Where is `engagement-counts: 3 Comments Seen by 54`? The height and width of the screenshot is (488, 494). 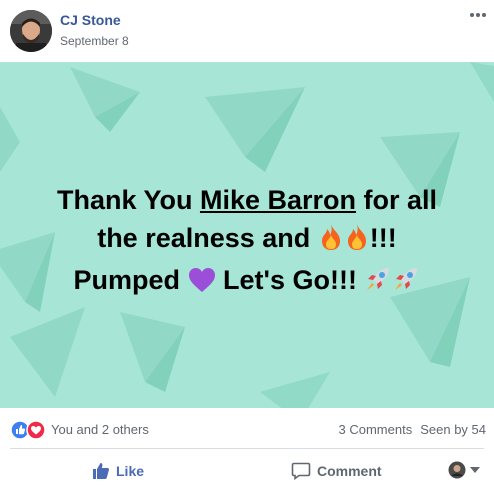
engagement-counts: 3 Comments Seen by 54 is located at coordinates (412, 429).